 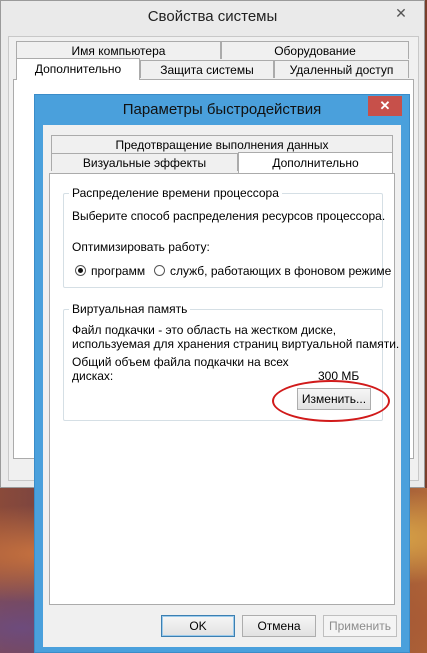 I want to click on change-button-highlight-oval, so click(x=331, y=401).